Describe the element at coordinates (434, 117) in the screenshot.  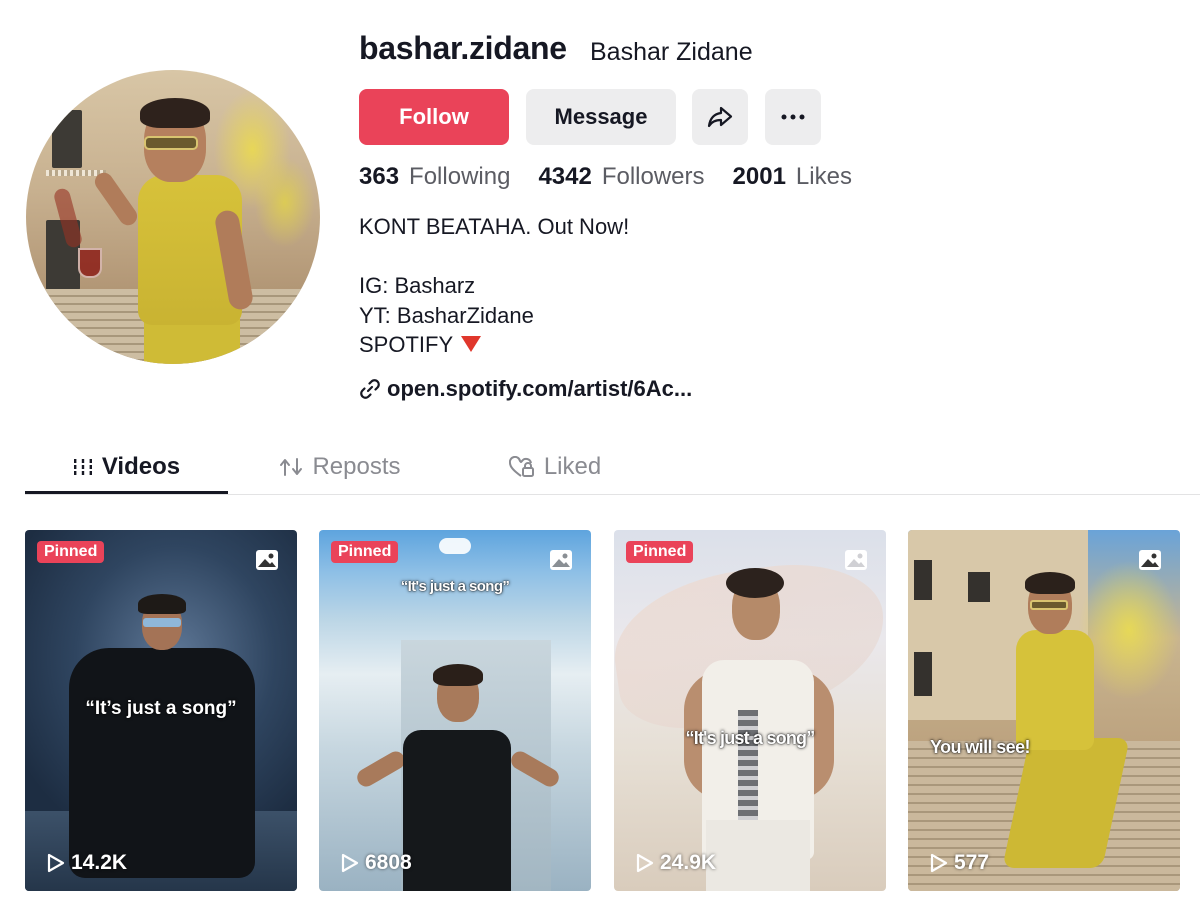
I see `follow-button: Follow` at that location.